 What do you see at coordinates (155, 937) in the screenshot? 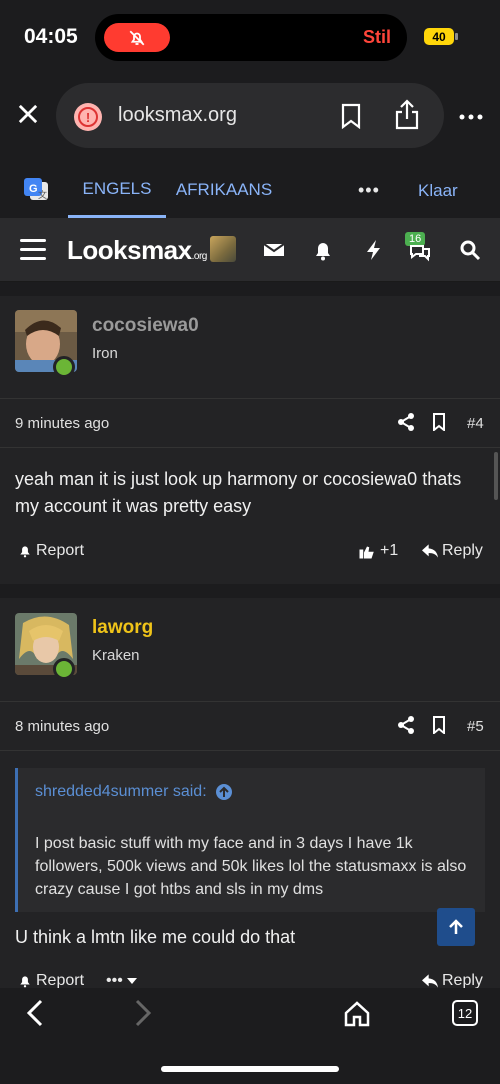
I see `post-body: U think a lmtn like me could do that` at bounding box center [155, 937].